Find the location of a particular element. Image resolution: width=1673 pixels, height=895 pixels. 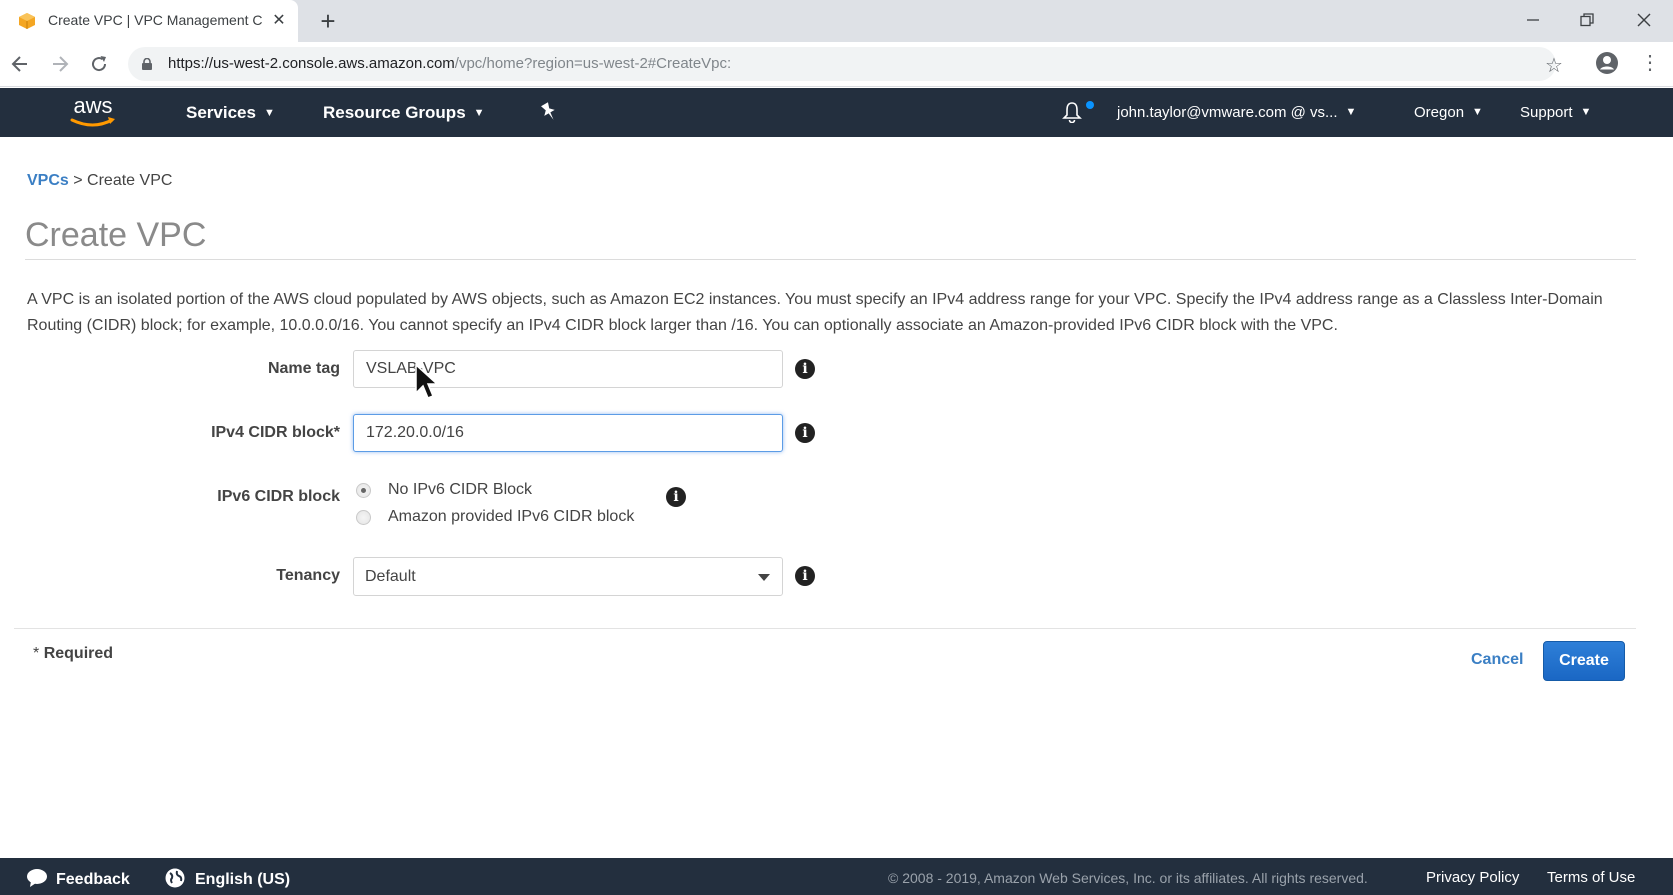

breadcrumb-vpcs-link: VPCs is located at coordinates (48, 180).